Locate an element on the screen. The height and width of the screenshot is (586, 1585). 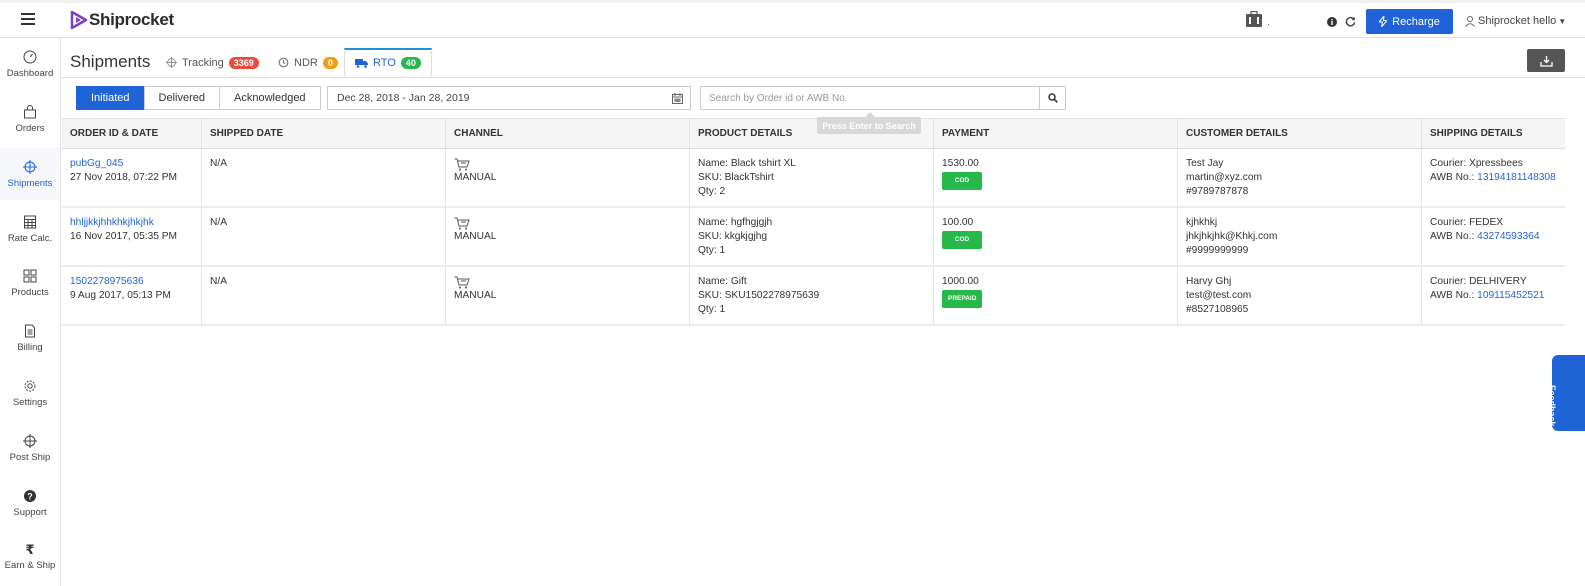
truck-icon is located at coordinates (361, 63).